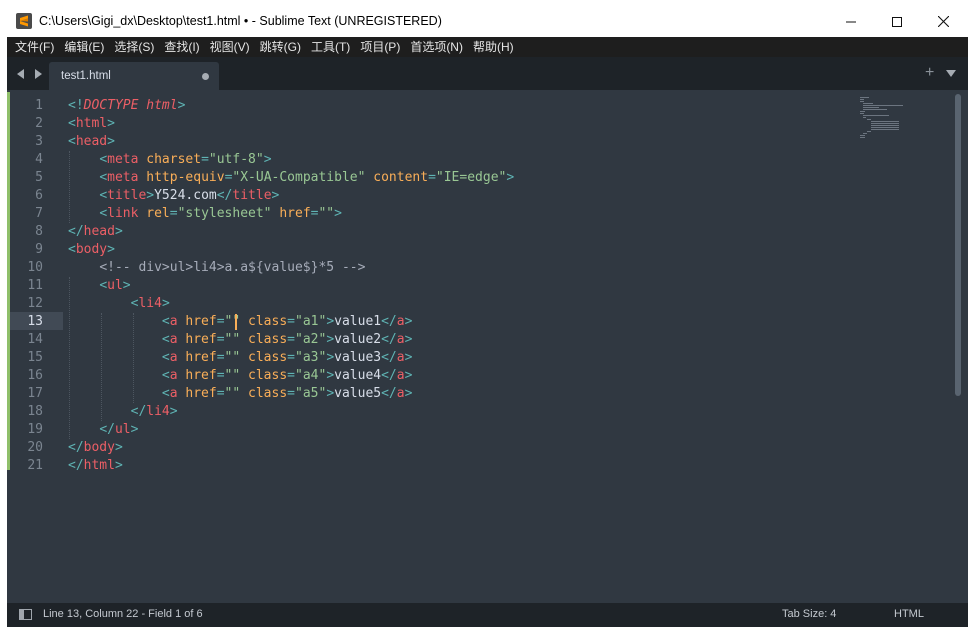 Image resolution: width=975 pixels, height=634 pixels. What do you see at coordinates (181, 47) in the screenshot?
I see `menu-find: 查找(I)` at bounding box center [181, 47].